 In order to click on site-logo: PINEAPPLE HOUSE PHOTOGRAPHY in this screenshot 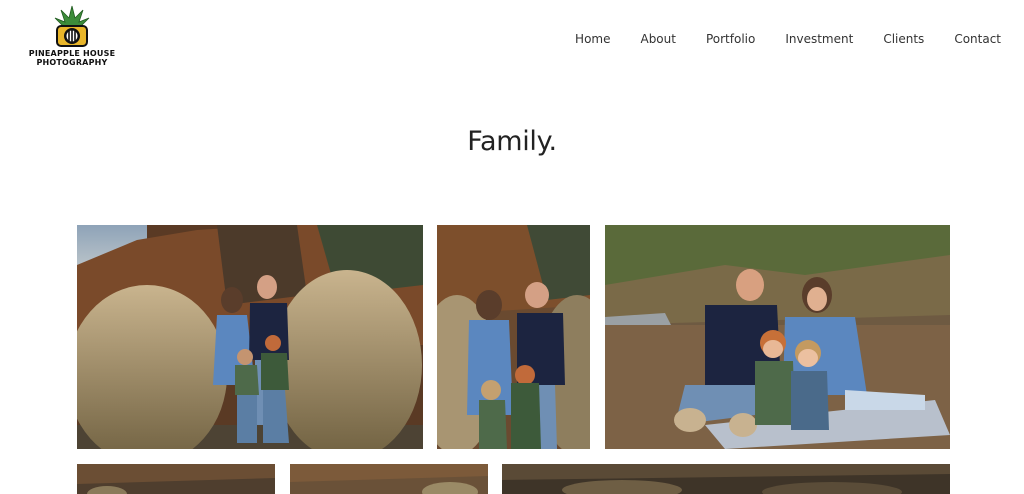, I will do `click(72, 37)`.